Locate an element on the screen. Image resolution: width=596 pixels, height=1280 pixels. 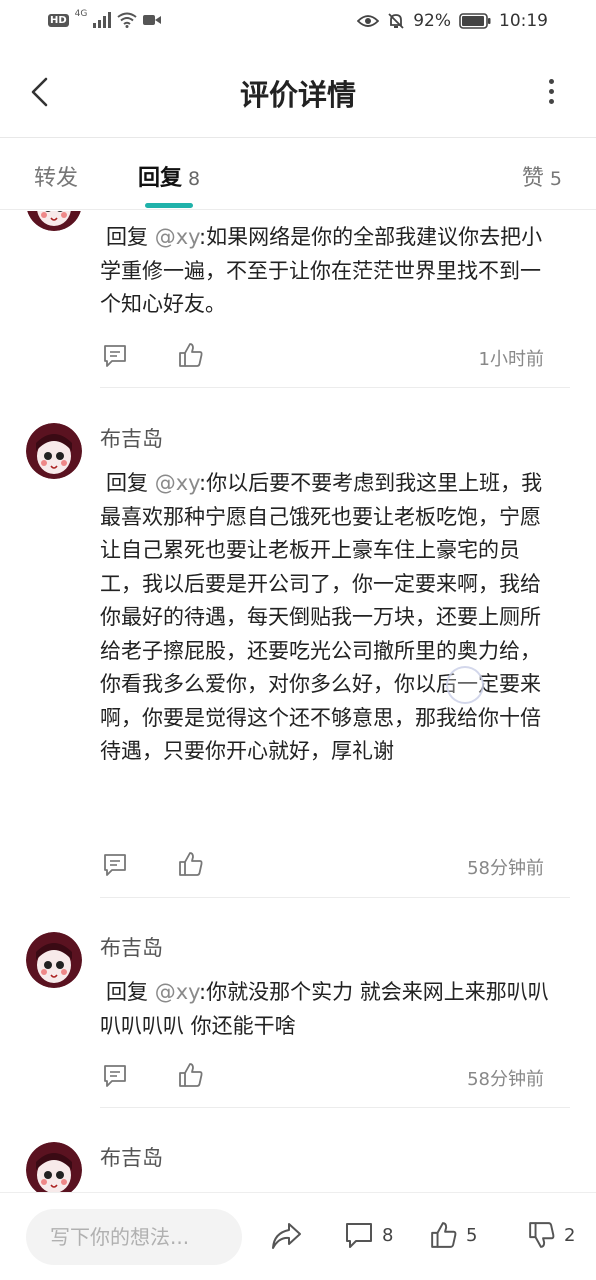
tab-like-count: 5 is located at coordinates (555, 179).